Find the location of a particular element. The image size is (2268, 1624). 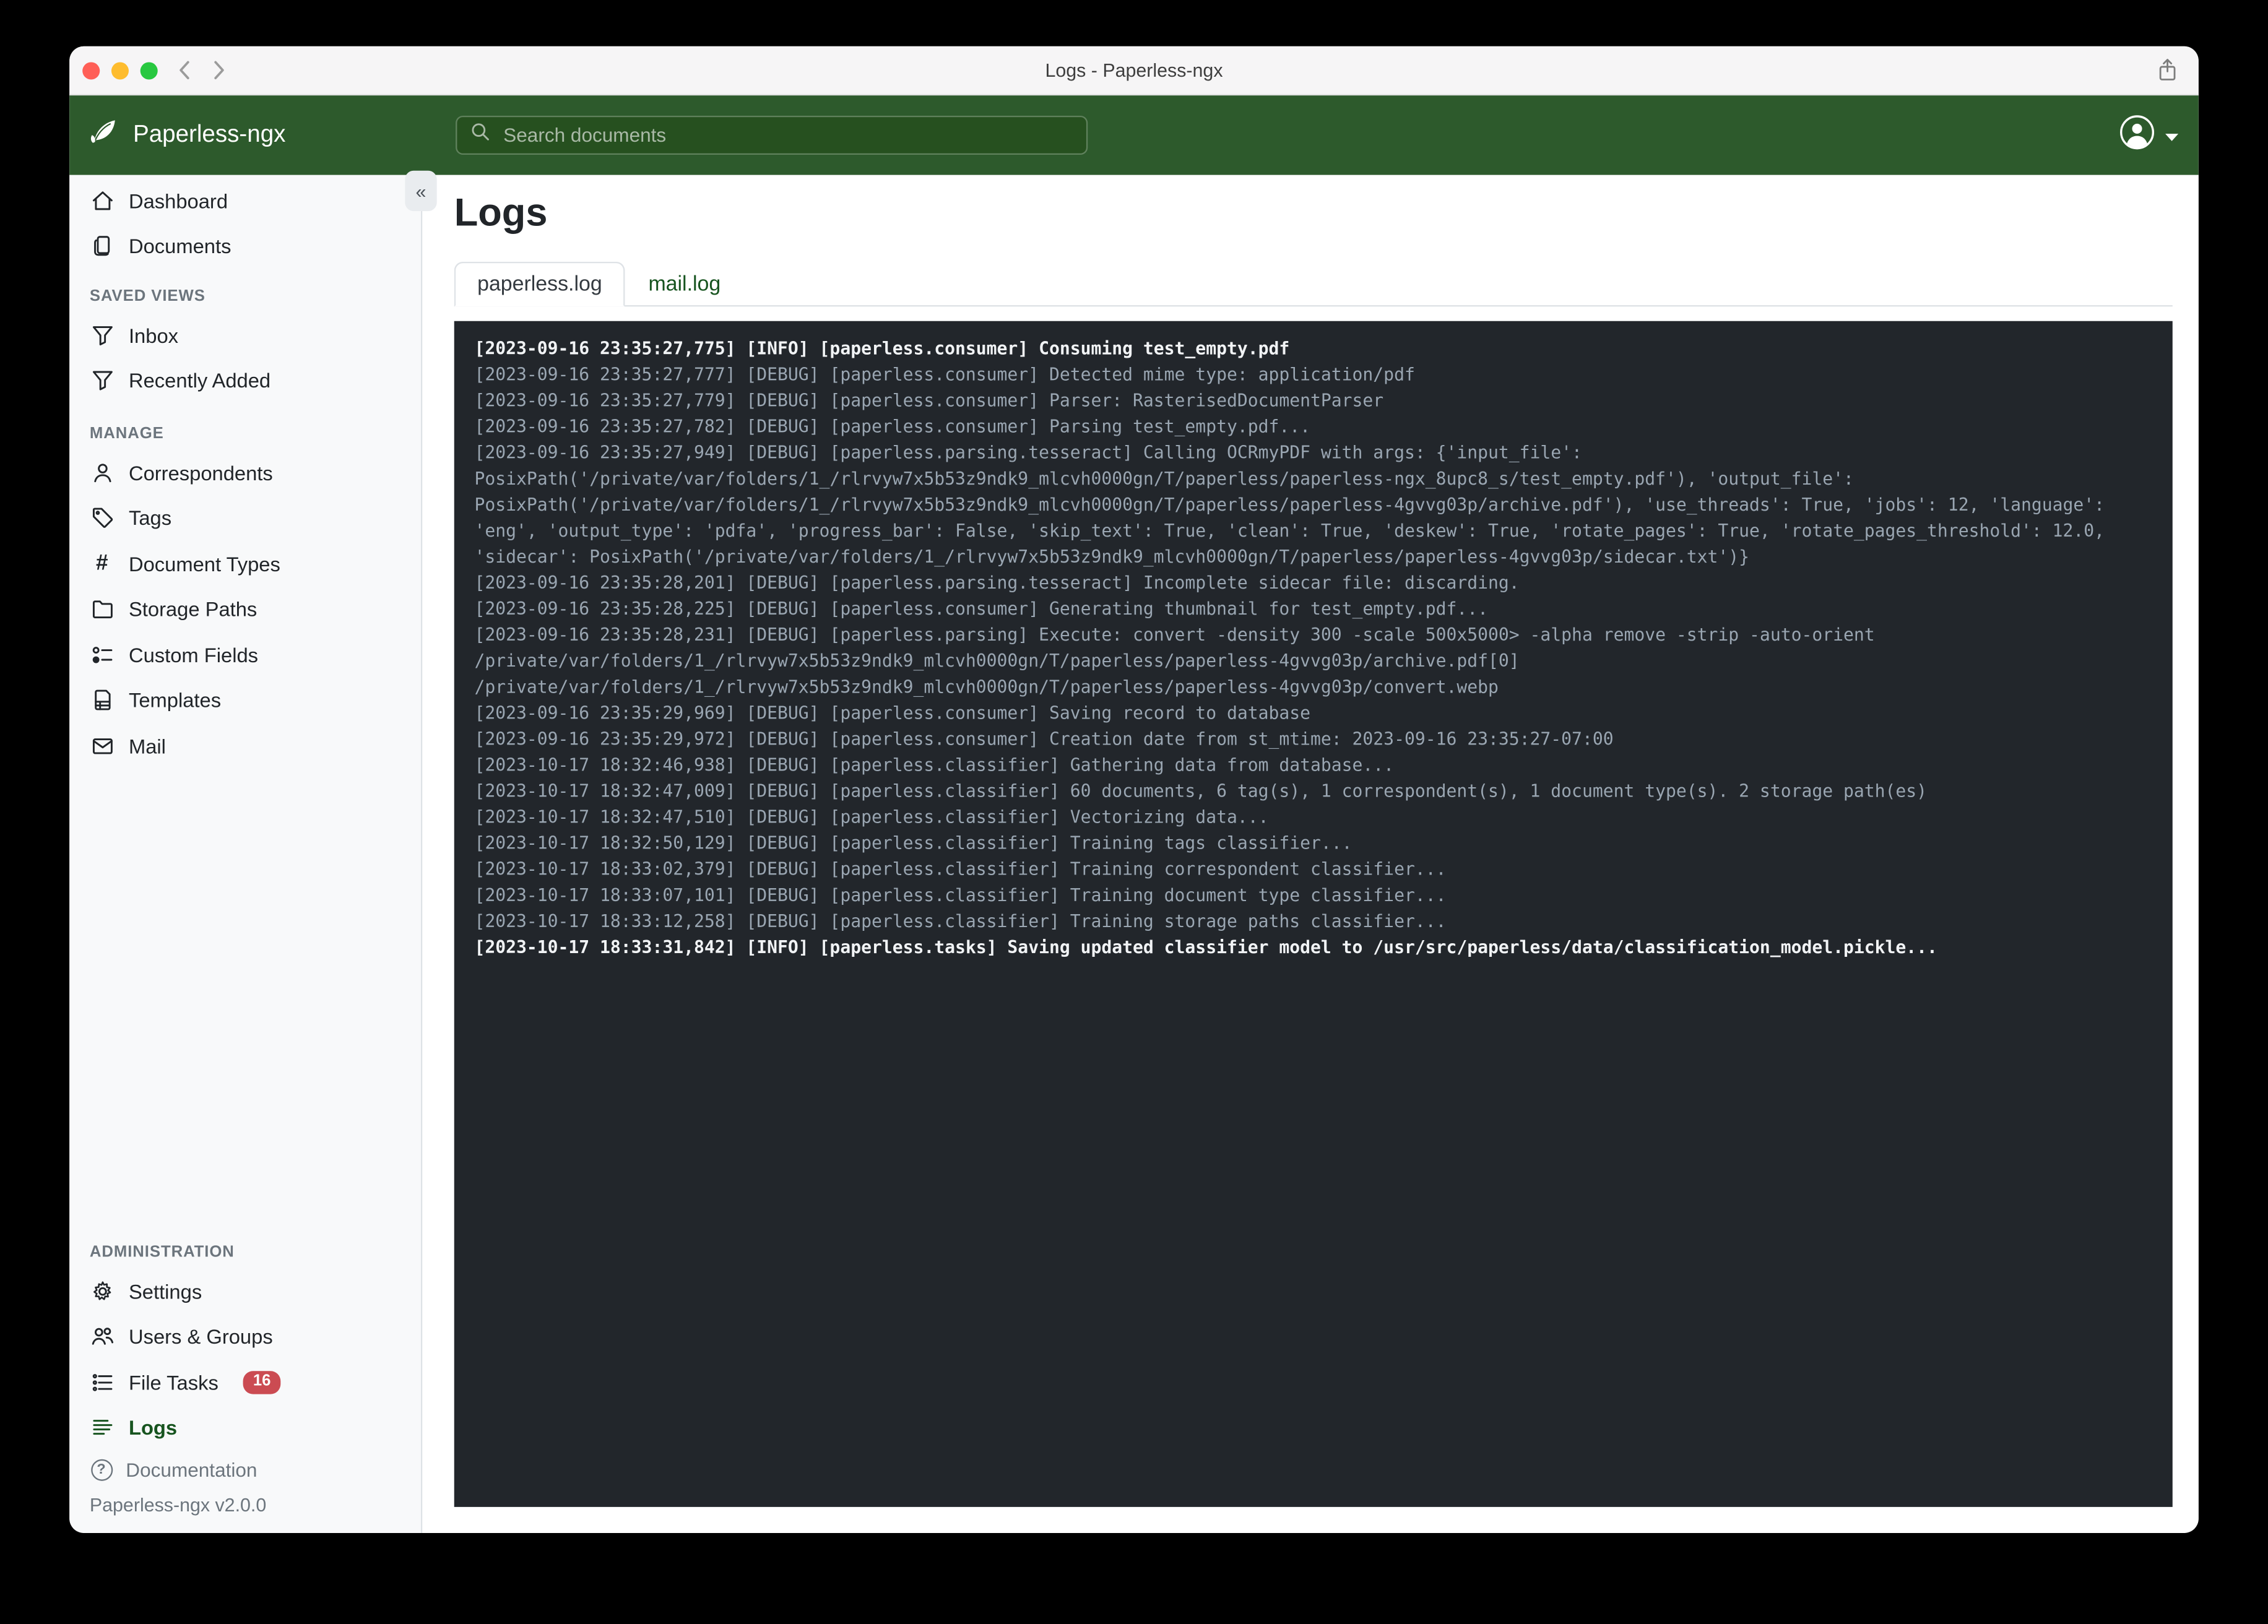

sidebar-item-label: Dashboard is located at coordinates (178, 200).